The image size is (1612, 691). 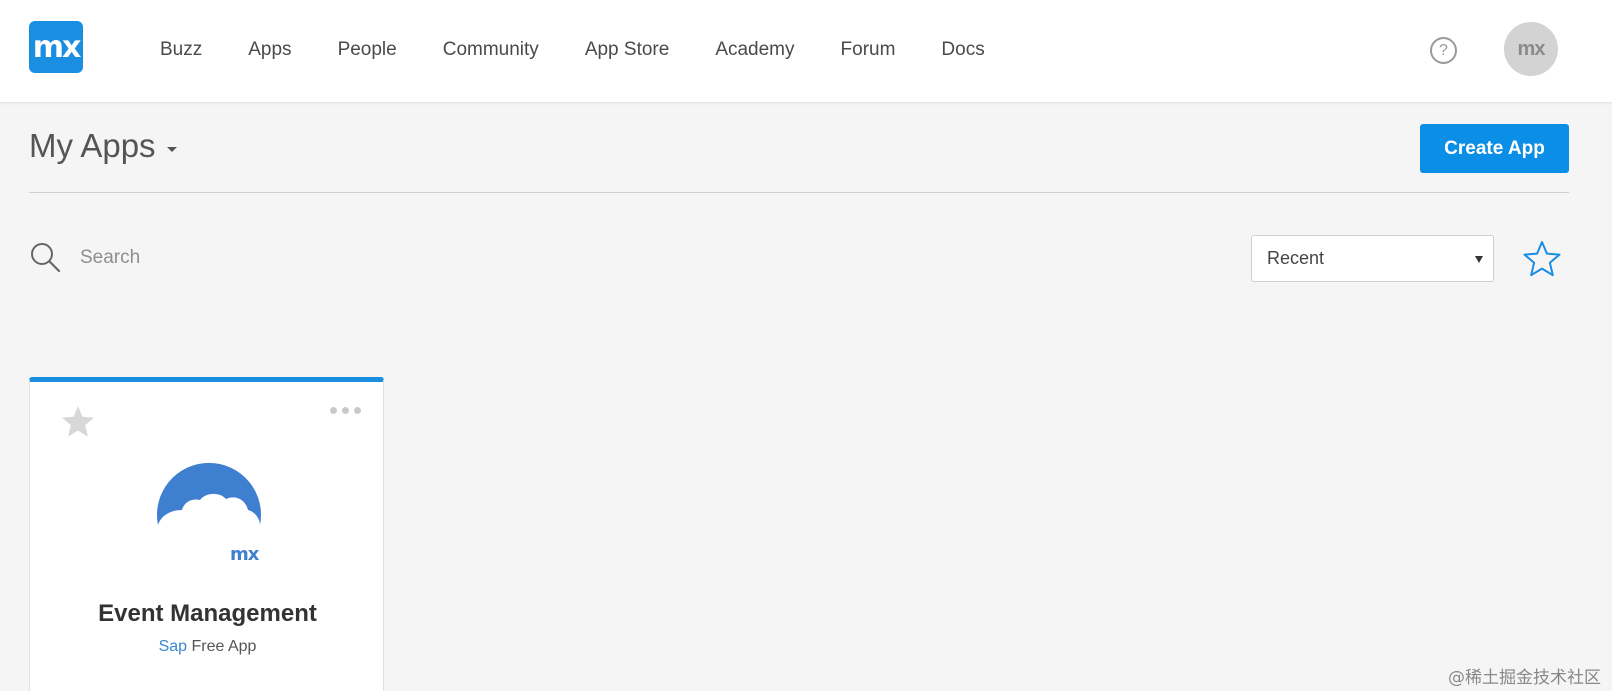 What do you see at coordinates (78, 422) in the screenshot?
I see `star-icon` at bounding box center [78, 422].